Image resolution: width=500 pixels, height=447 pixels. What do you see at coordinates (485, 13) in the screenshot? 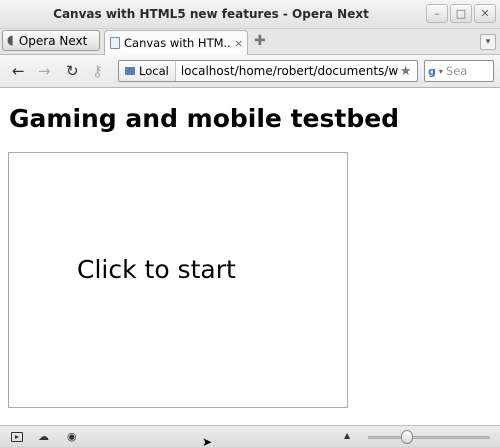
I see `close-button: ✕` at bounding box center [485, 13].